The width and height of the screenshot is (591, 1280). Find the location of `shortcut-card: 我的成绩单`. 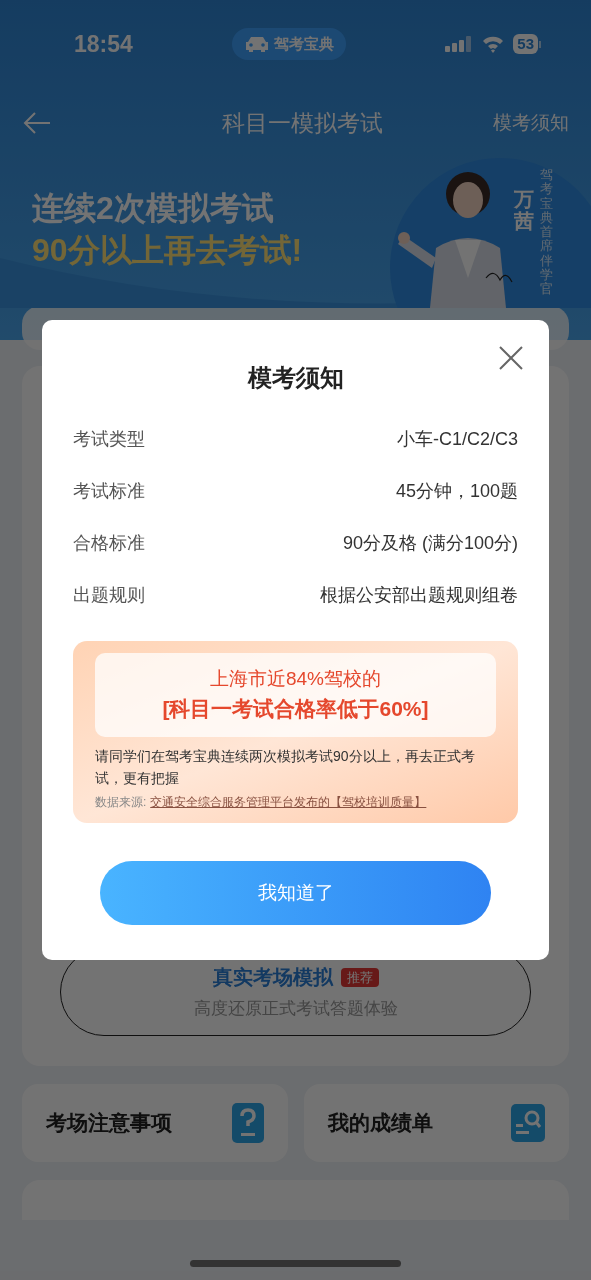

shortcut-card: 我的成绩单 is located at coordinates (436, 1123).